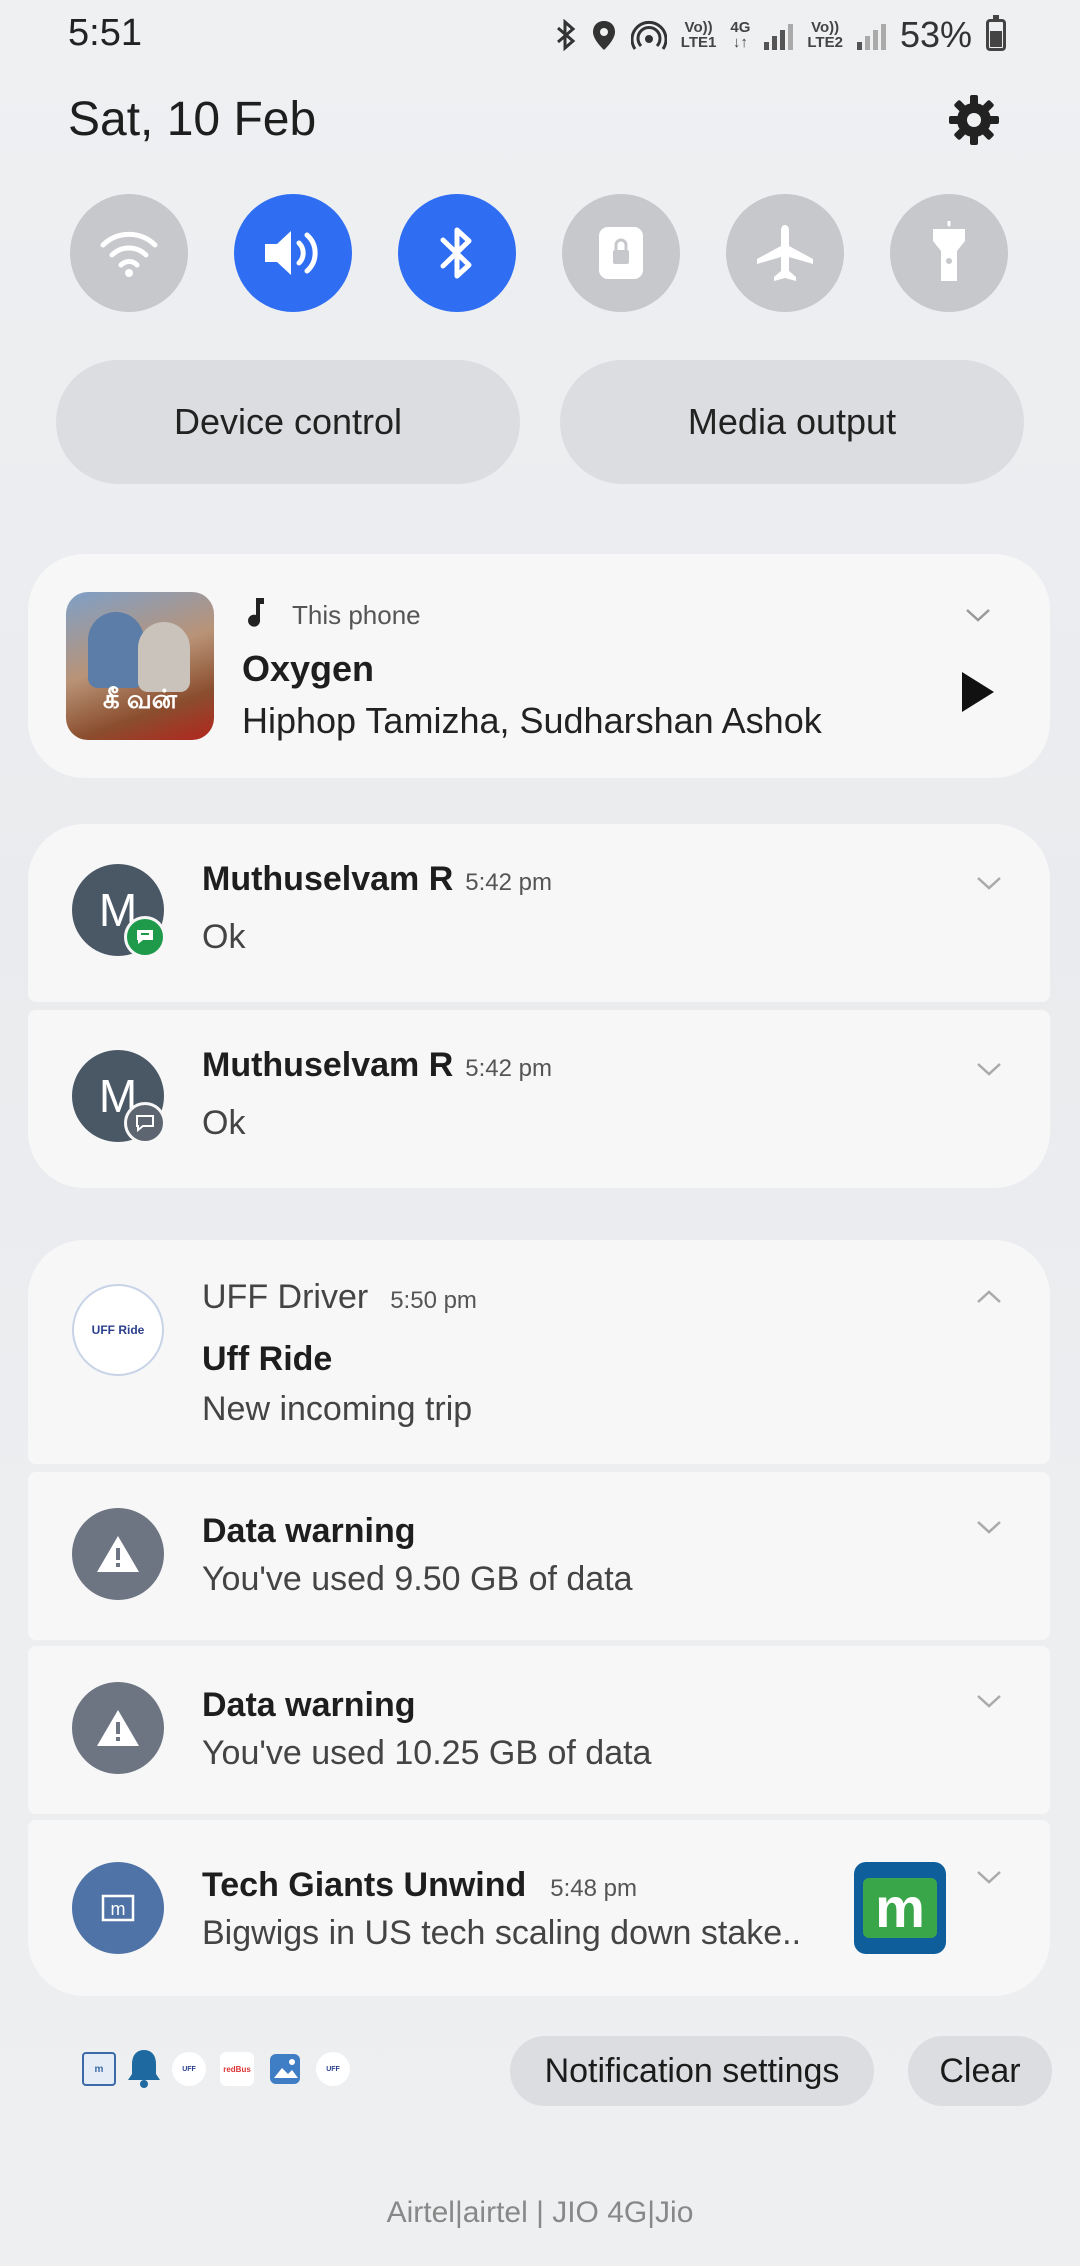 This screenshot has width=1080, height=2266. I want to click on uff-header: UFF Driver 5:50 pm, so click(339, 1297).